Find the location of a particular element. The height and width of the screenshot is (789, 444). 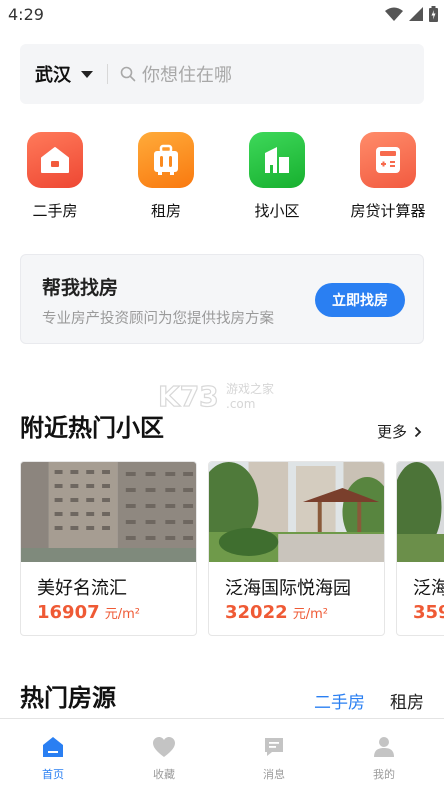

community-price: 32022 元/m² is located at coordinates (276, 612).